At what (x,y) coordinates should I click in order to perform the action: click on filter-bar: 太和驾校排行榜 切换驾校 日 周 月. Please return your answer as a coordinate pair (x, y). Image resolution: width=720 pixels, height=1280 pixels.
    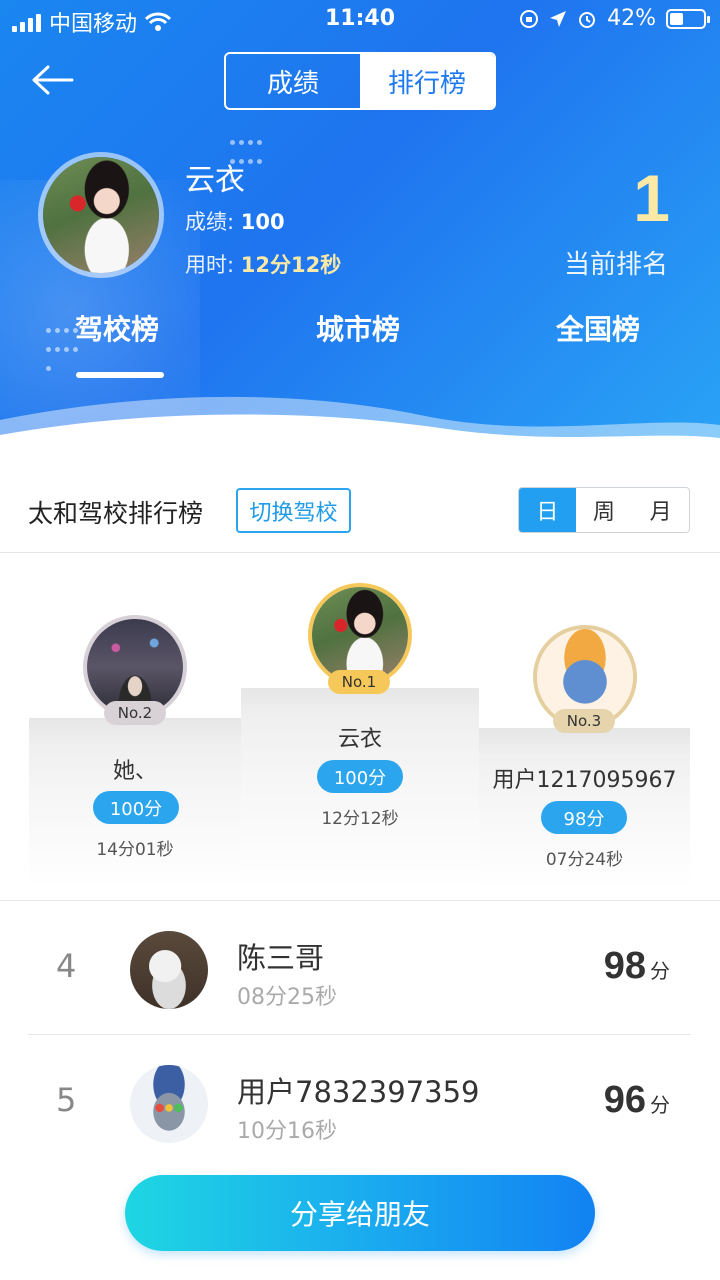
    Looking at the image, I should click on (360, 504).